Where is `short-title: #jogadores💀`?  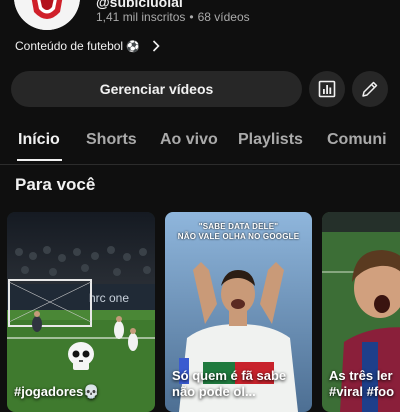 short-title: #jogadores💀 is located at coordinates (57, 391).